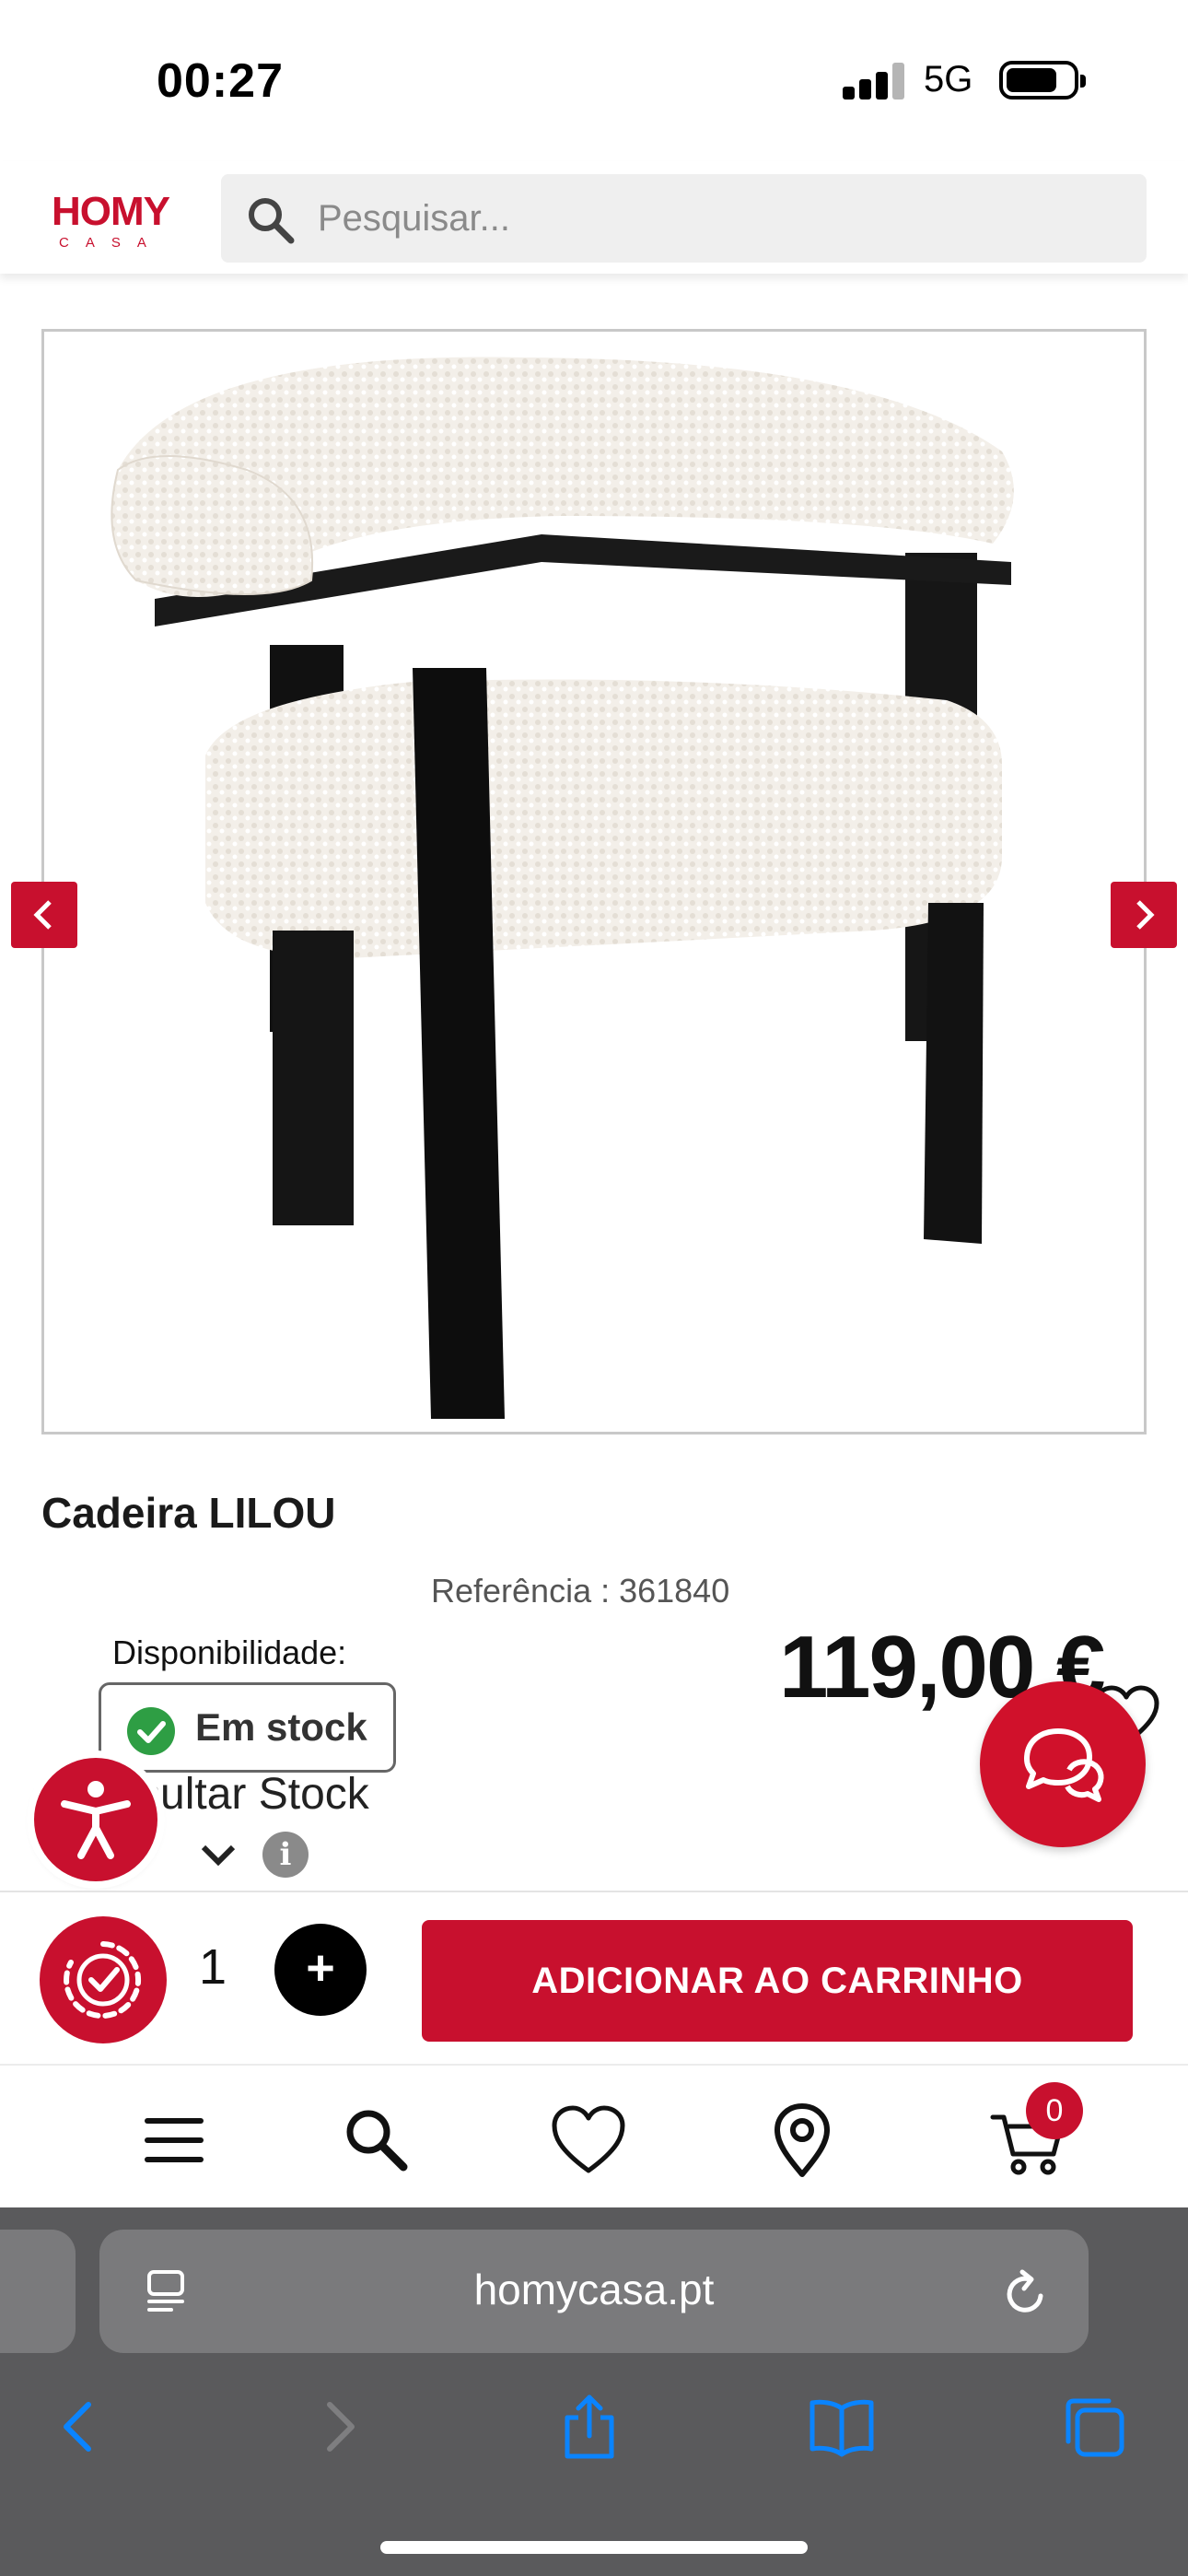  Describe the element at coordinates (719, 218) in the screenshot. I see `search-input` at that location.